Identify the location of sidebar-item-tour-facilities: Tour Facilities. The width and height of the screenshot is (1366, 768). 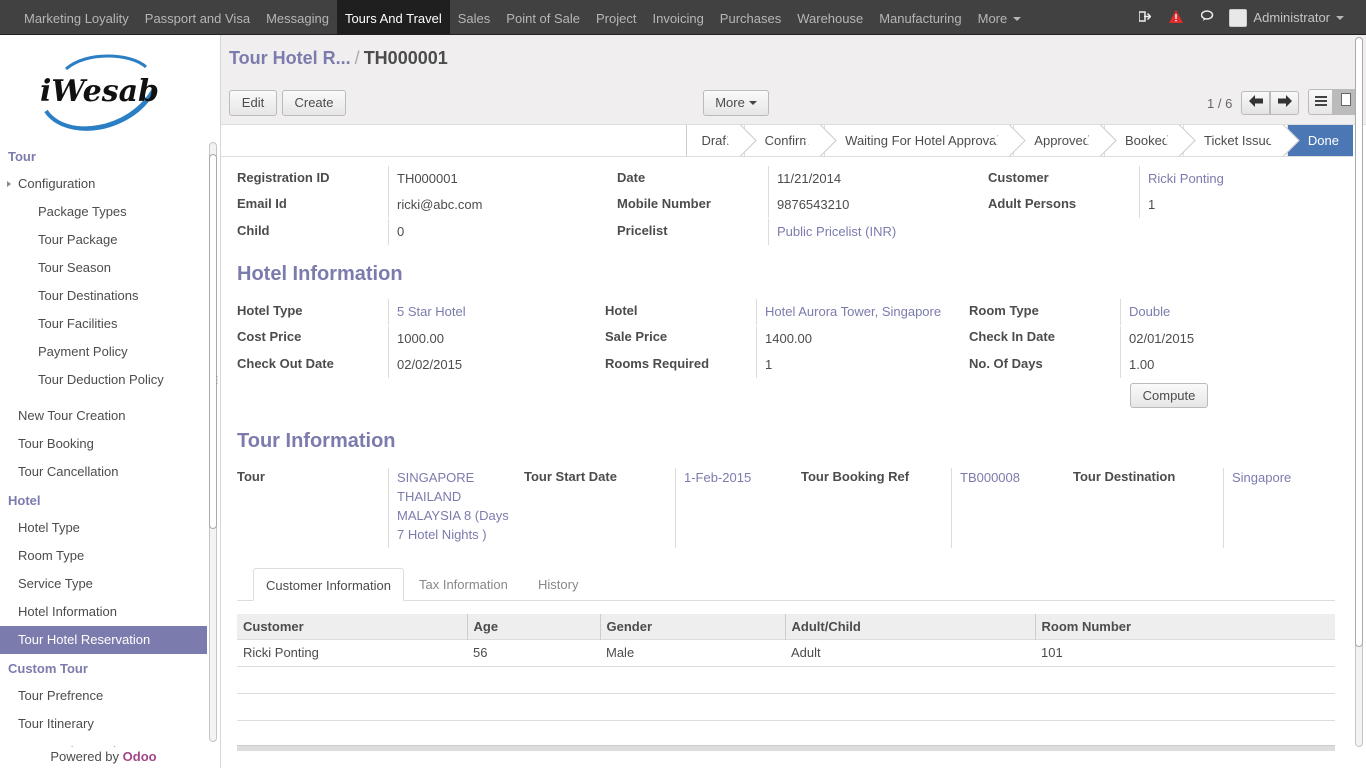
(103, 324).